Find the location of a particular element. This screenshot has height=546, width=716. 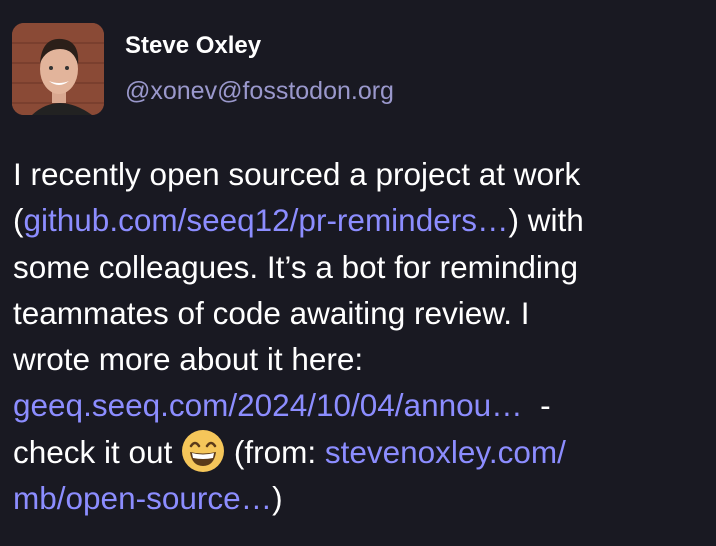

avatar-photo-icon is located at coordinates (58, 69).